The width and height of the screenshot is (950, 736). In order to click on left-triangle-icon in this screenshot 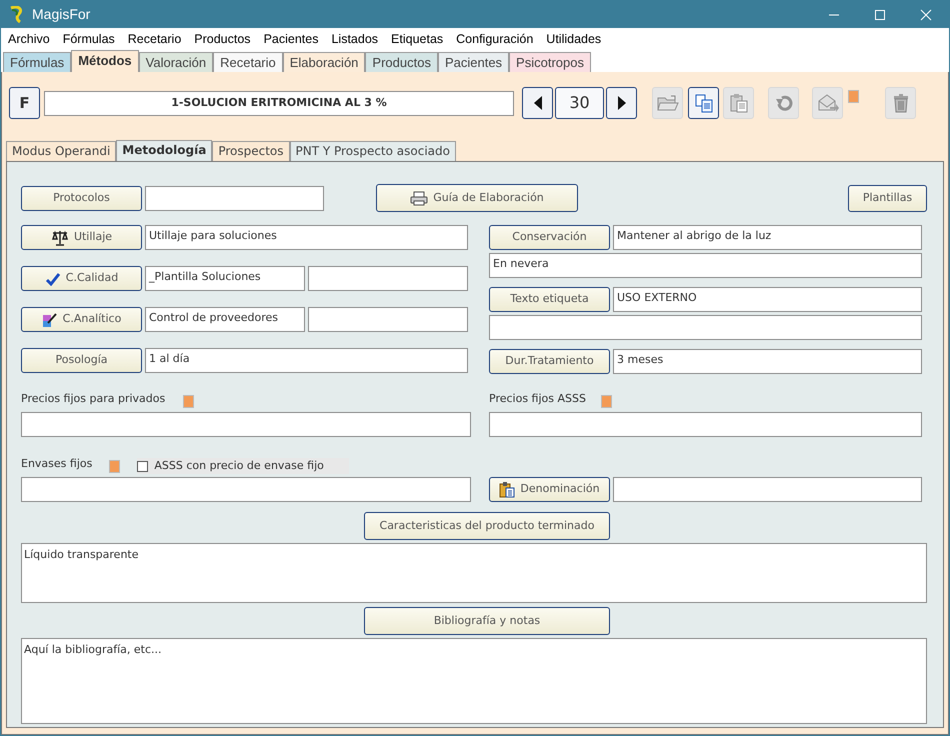, I will do `click(538, 103)`.